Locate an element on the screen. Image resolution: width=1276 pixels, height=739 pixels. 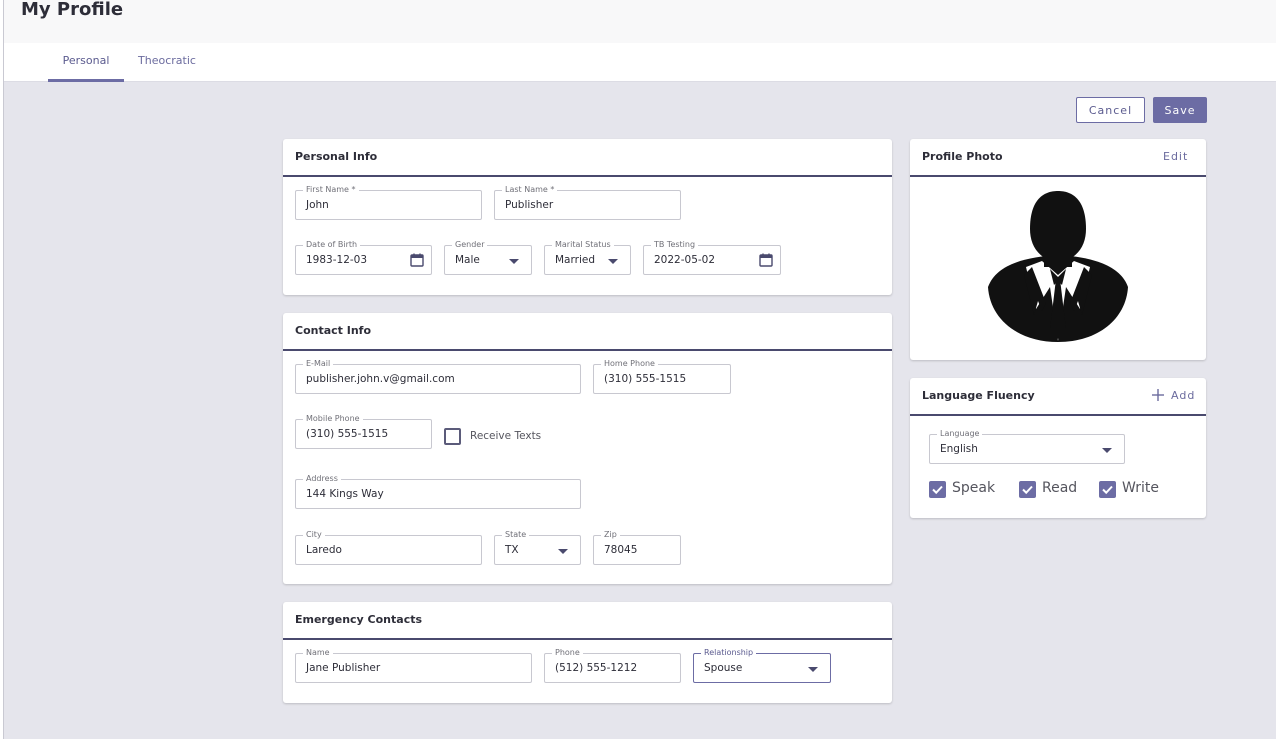
edit-photo-button: Edit is located at coordinates (1175, 156).